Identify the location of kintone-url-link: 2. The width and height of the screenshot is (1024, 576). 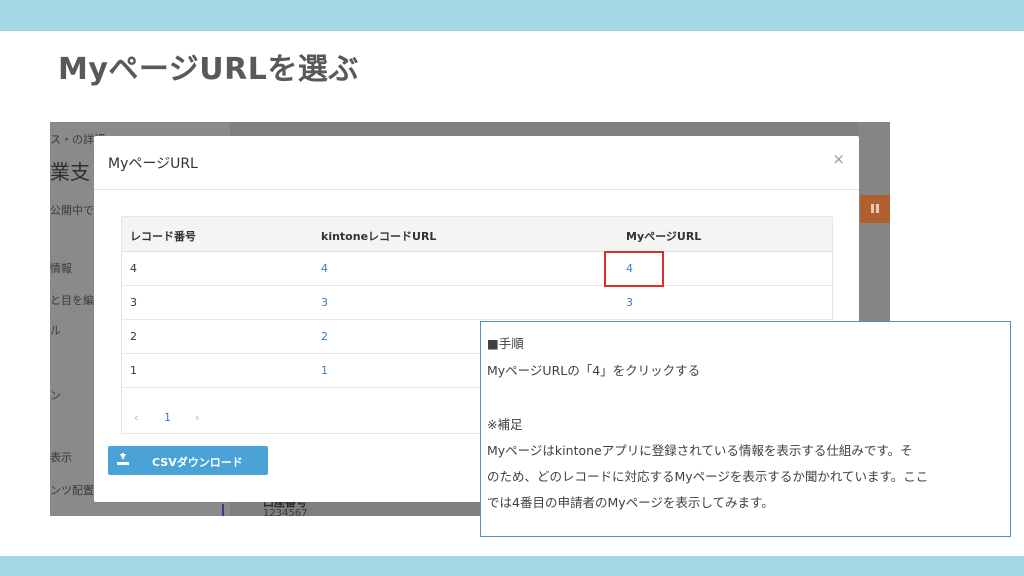
(324, 336).